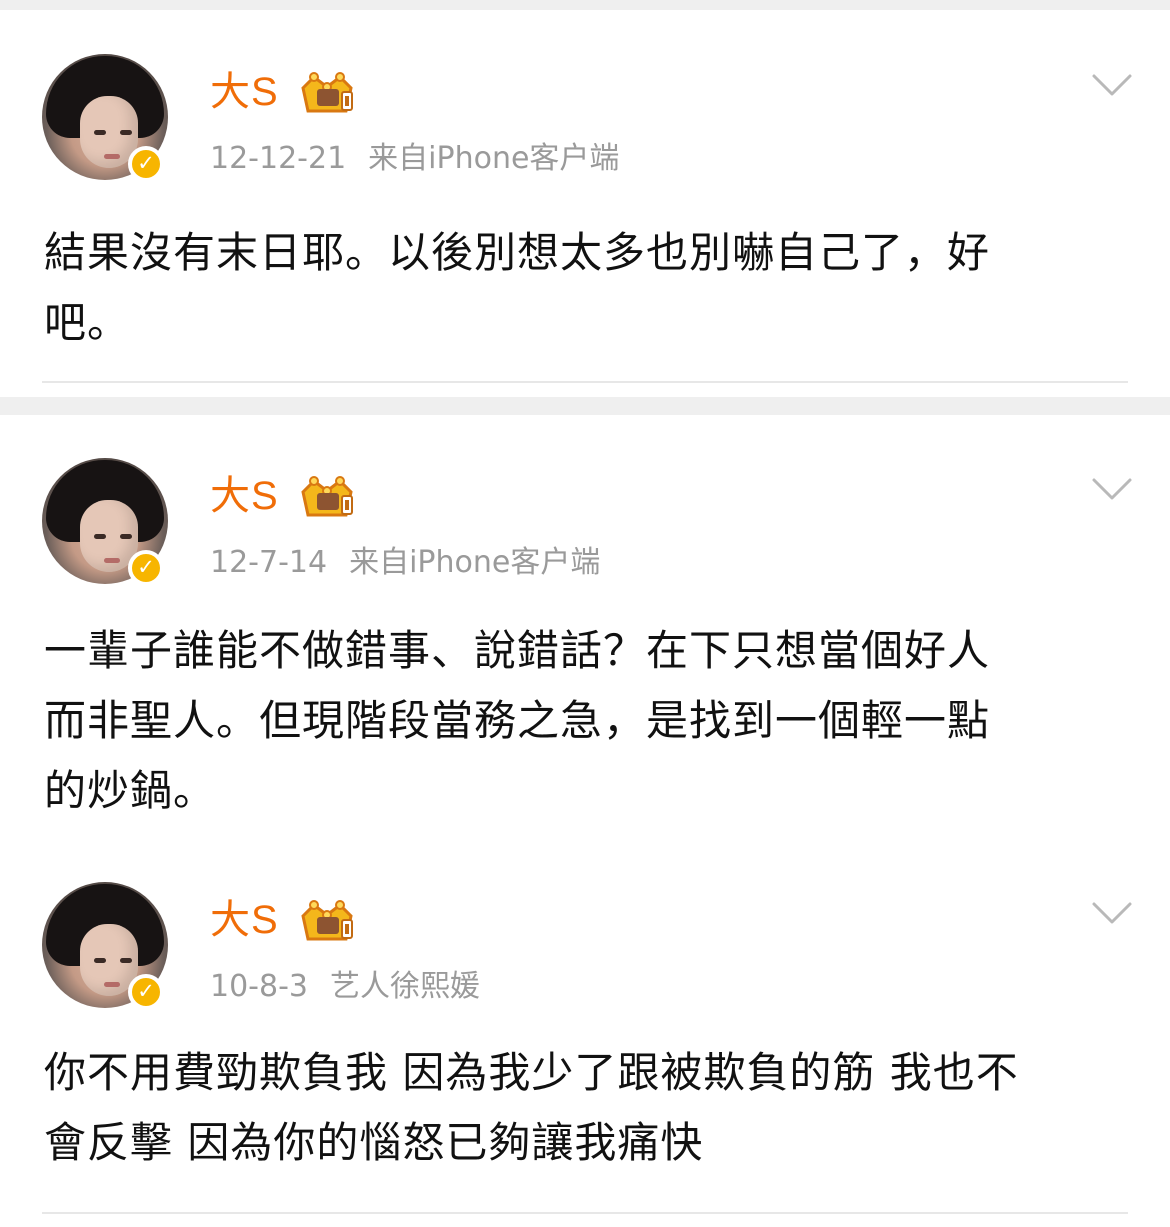 The width and height of the screenshot is (1170, 1227). Describe the element at coordinates (531, 1072) in the screenshot. I see `post-text-line: 你不用費勁欺負我 因為我少了跟被欺負的筋 我也不` at that location.